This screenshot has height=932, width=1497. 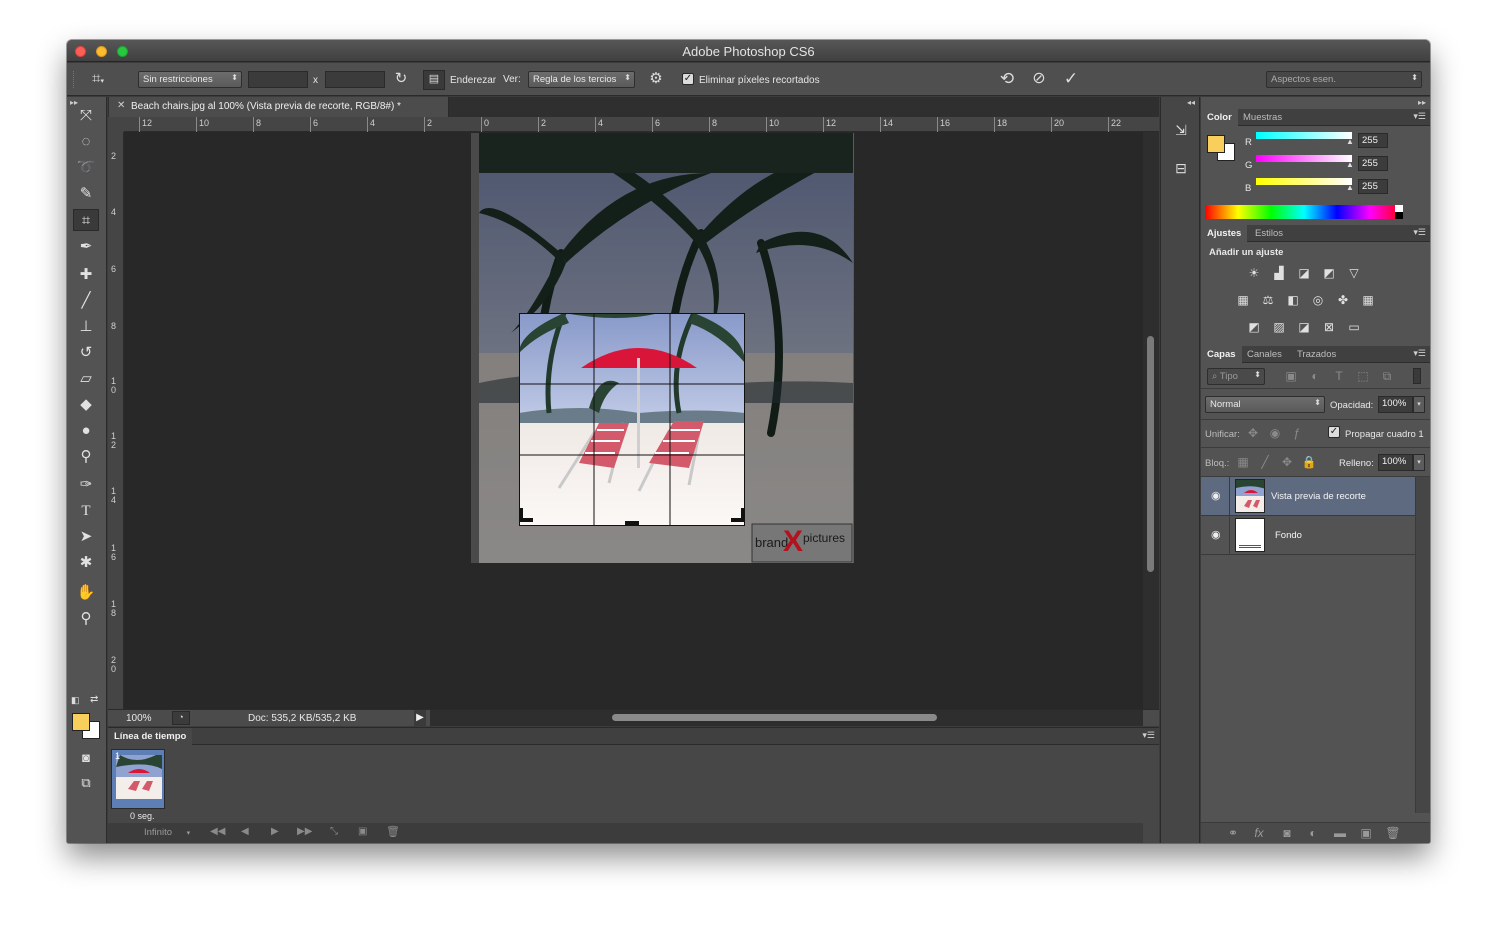 I want to click on status-menu-arrow-icon: ▶, so click(x=420, y=718).